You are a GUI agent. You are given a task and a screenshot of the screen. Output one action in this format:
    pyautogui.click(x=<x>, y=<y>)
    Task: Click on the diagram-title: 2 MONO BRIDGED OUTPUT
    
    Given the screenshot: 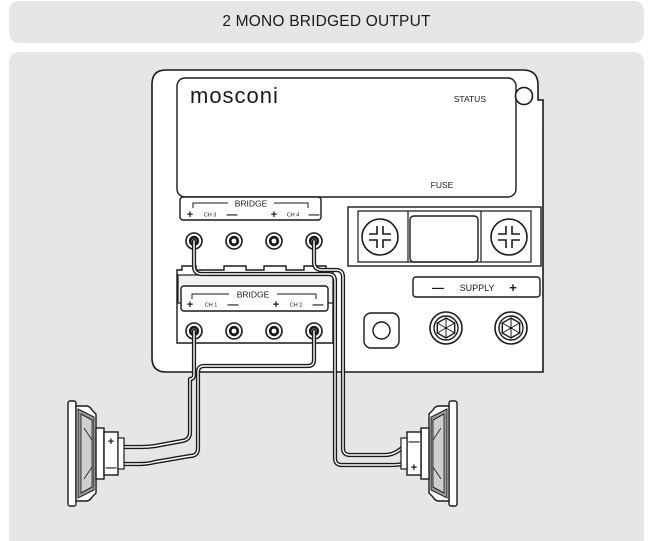 What is the action you would take?
    pyautogui.click(x=326, y=21)
    